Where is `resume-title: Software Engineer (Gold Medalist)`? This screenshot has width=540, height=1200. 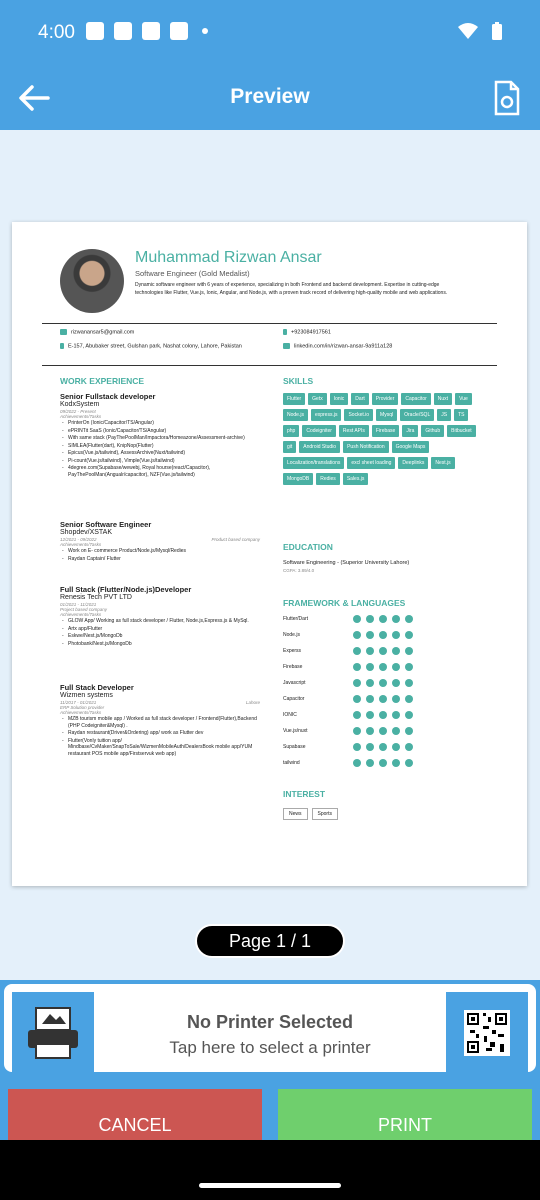
resume-title: Software Engineer (Gold Medalist) is located at coordinates (192, 273).